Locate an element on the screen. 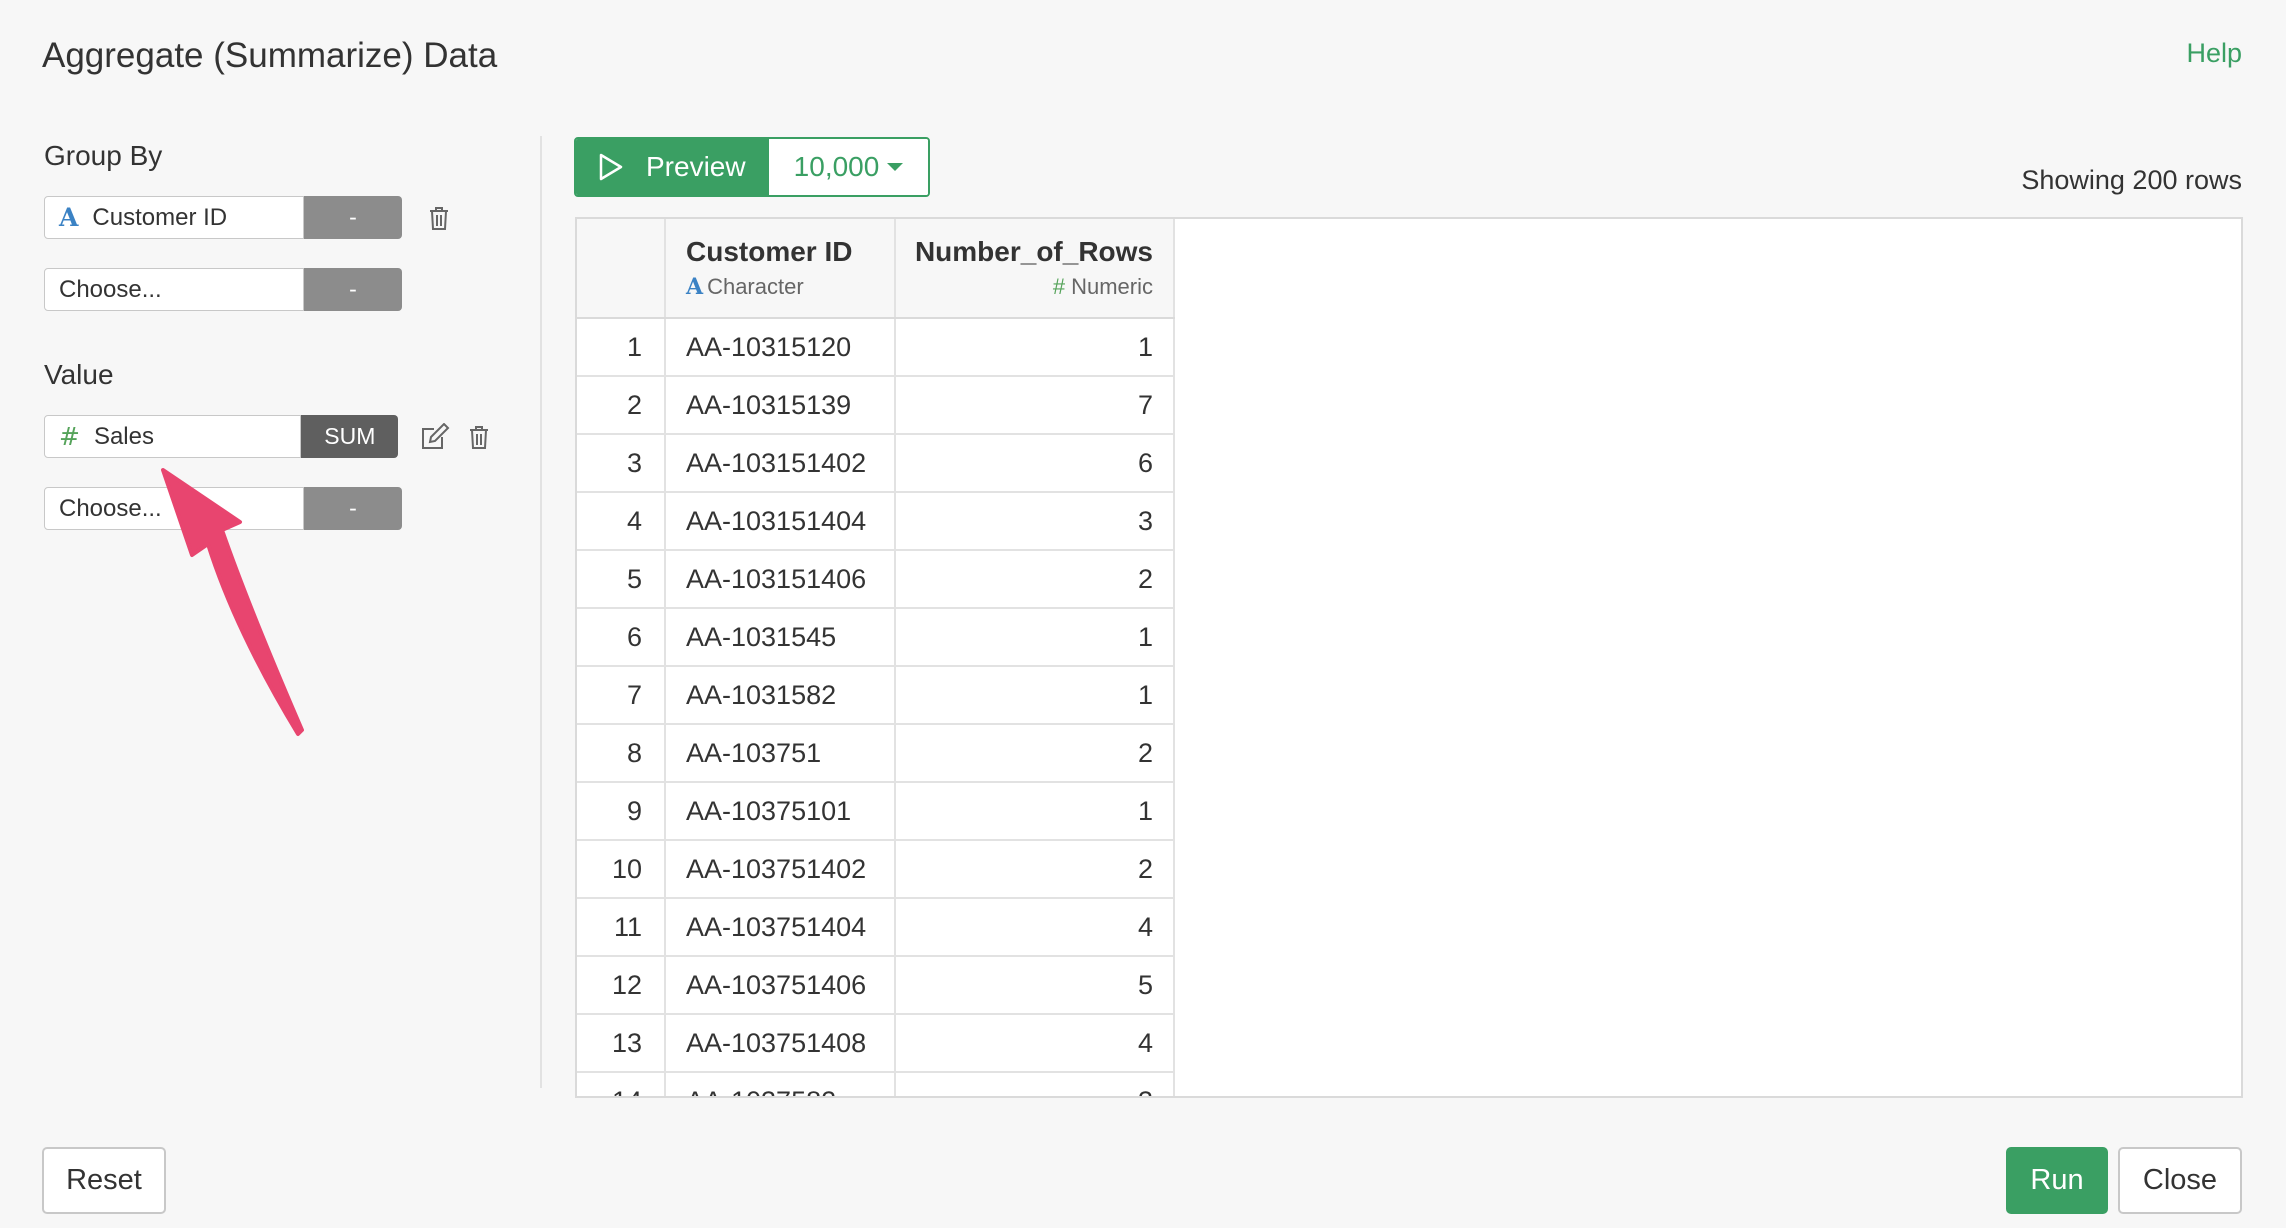  preview-button: Preview is located at coordinates (672, 167).